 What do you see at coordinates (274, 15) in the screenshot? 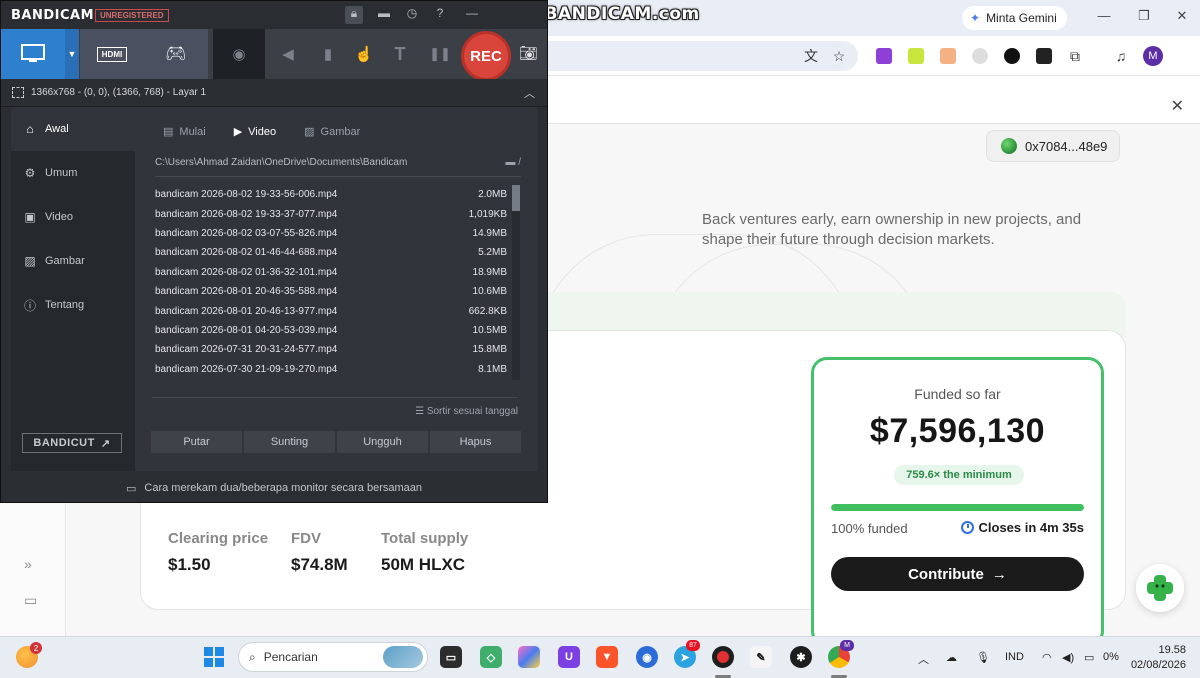
I see `bandicam-titlebar: BANDICAM UNREGISTERED 🔒︎ ▬ ◷ ? —` at bounding box center [274, 15].